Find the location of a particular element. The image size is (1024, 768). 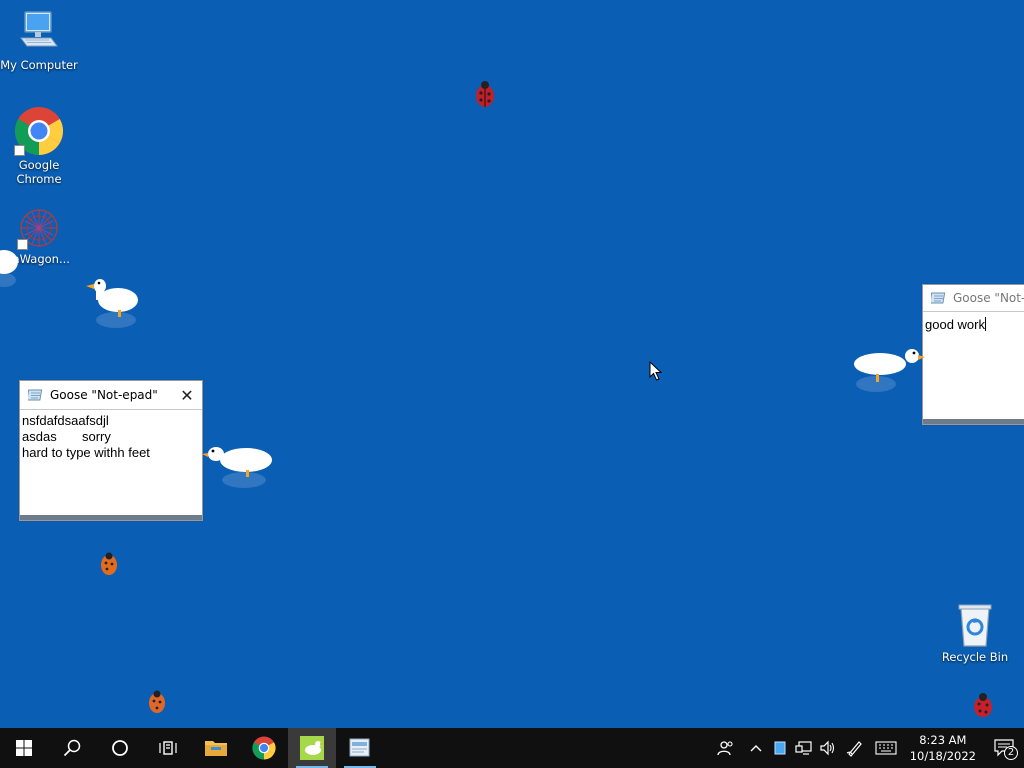

system-tray: 8:23 AM 10/18/2022 2 is located at coordinates (866, 748).